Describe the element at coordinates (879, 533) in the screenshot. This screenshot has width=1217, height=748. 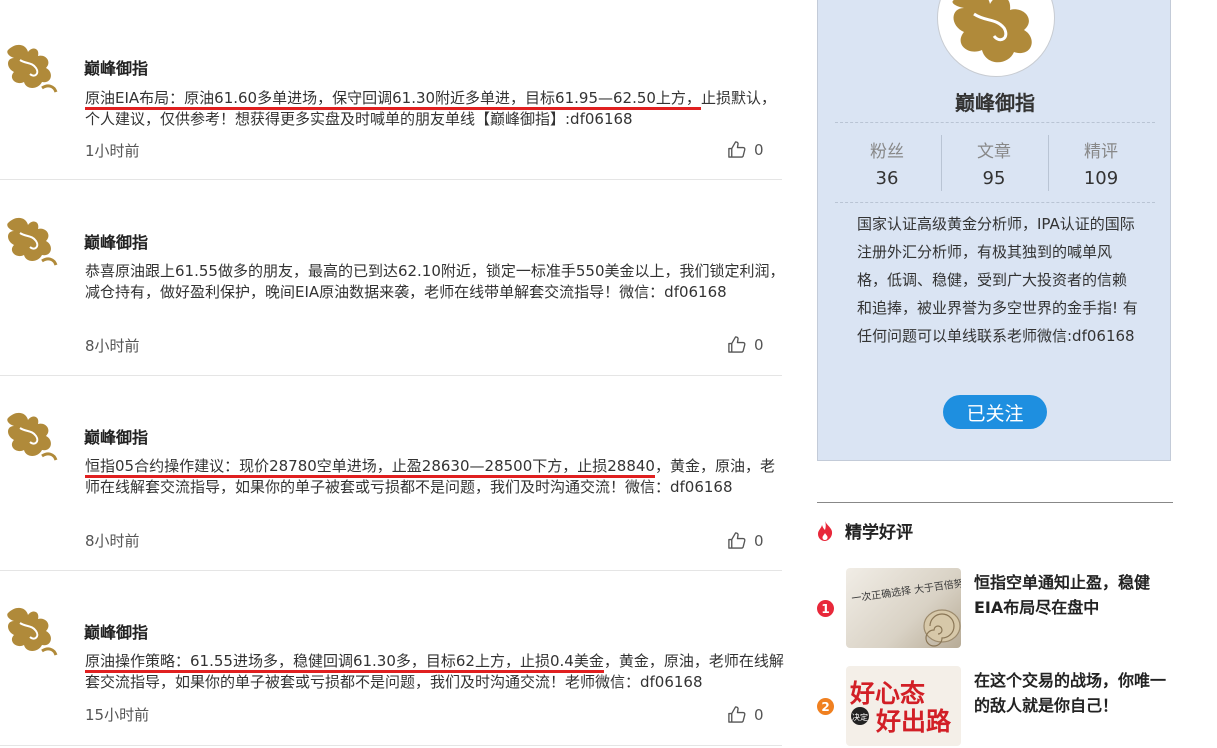
I see `recommend-title: 精学好评` at that location.